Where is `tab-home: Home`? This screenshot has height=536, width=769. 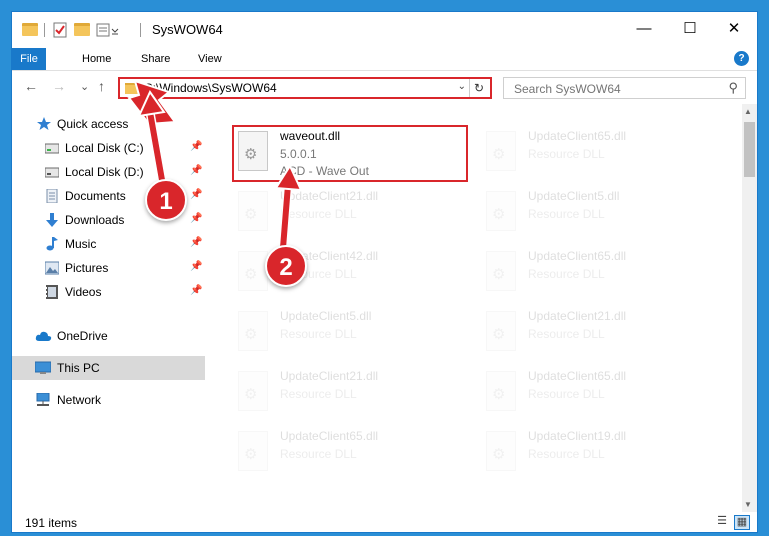
tab-home: Home is located at coordinates (96, 59).